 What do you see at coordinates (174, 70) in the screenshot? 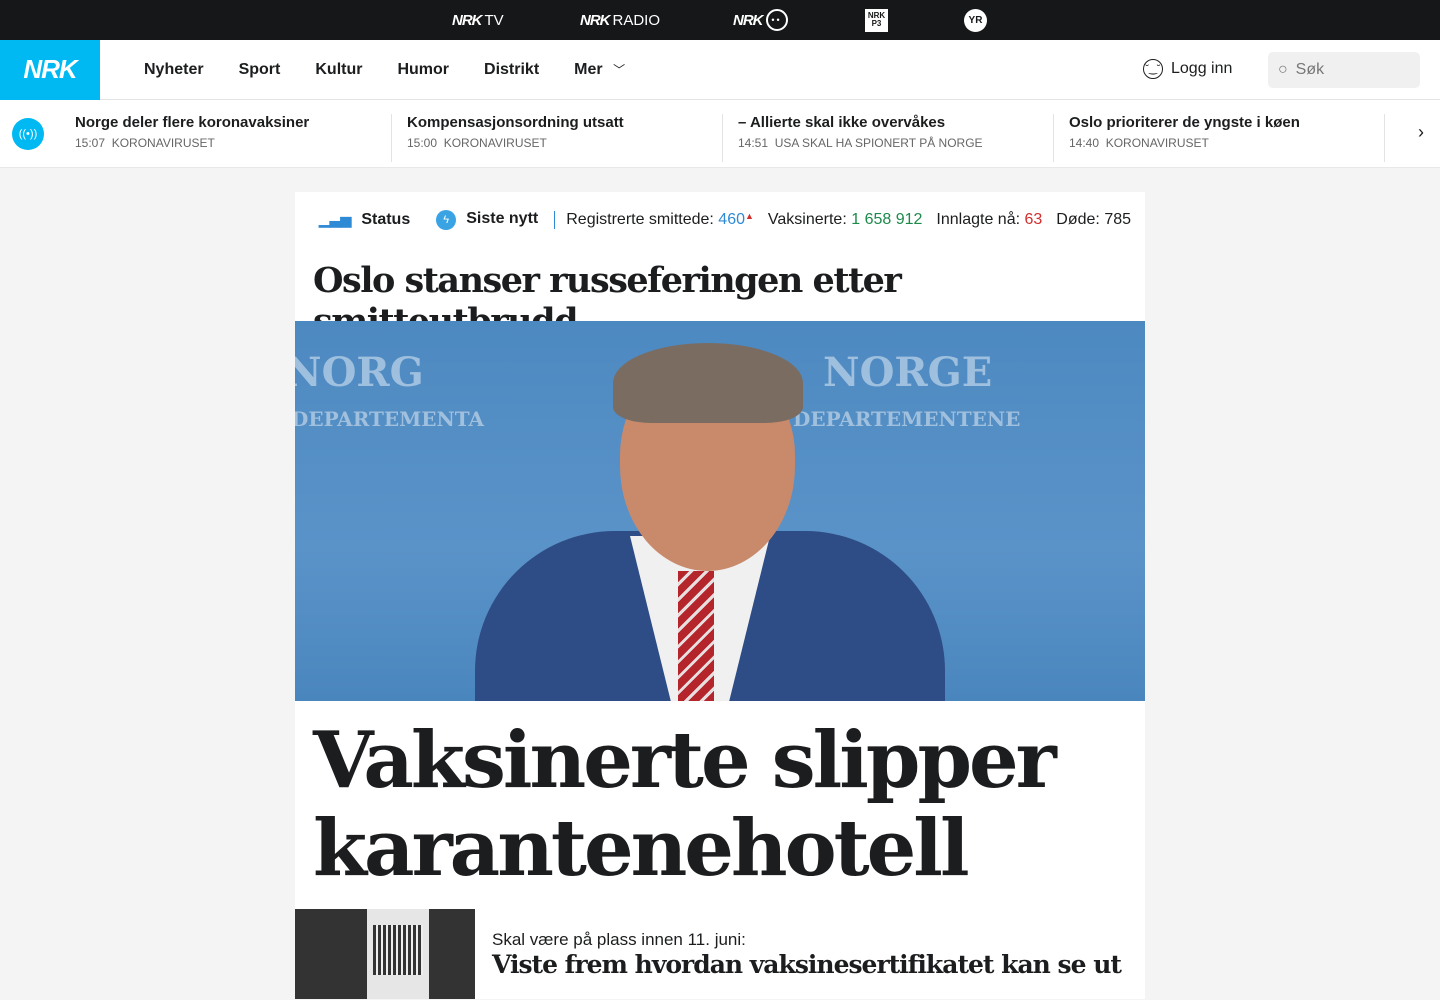
I see `nav-nyheter: Nyheter` at bounding box center [174, 70].